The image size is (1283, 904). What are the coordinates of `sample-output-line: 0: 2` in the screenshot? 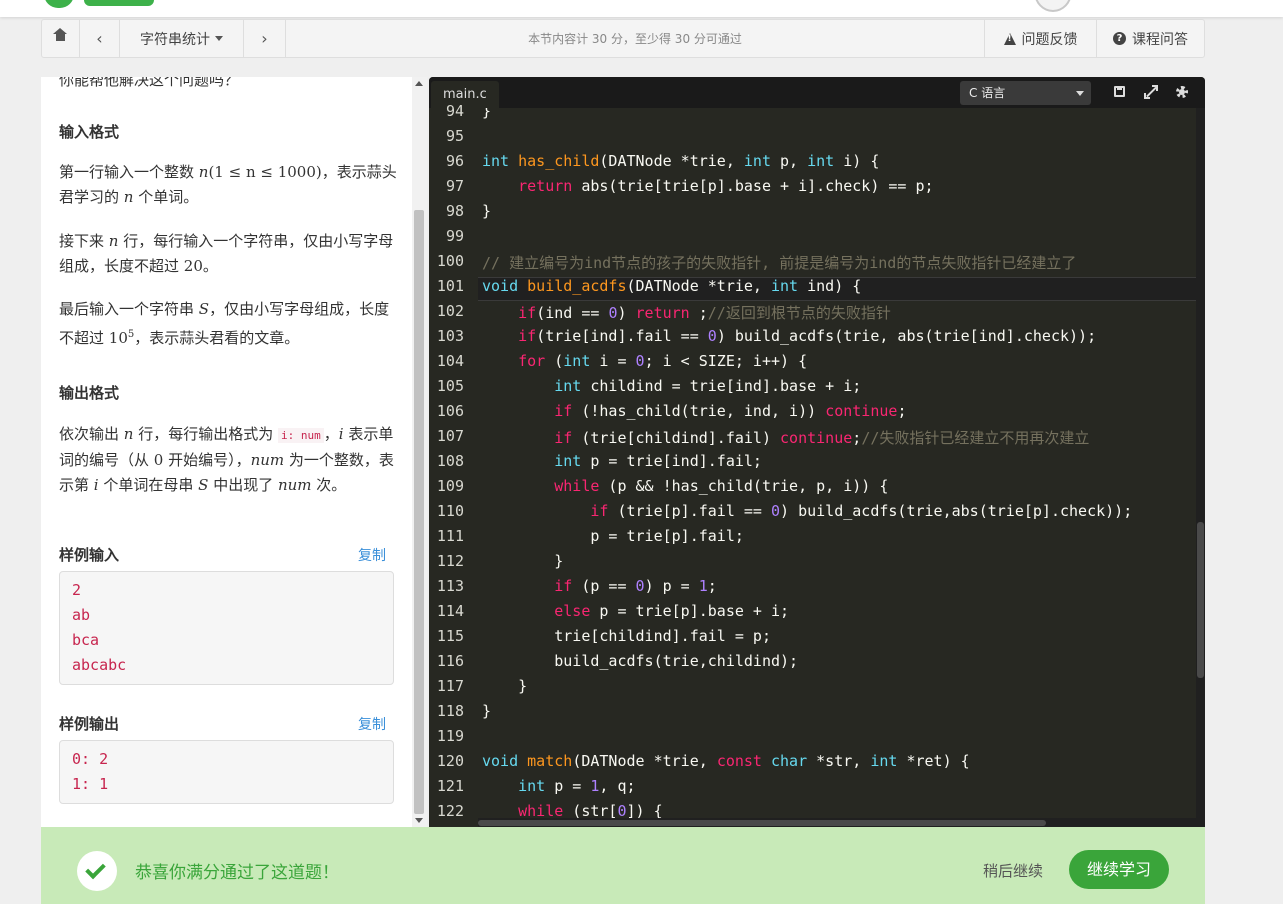 It's located at (90, 759).